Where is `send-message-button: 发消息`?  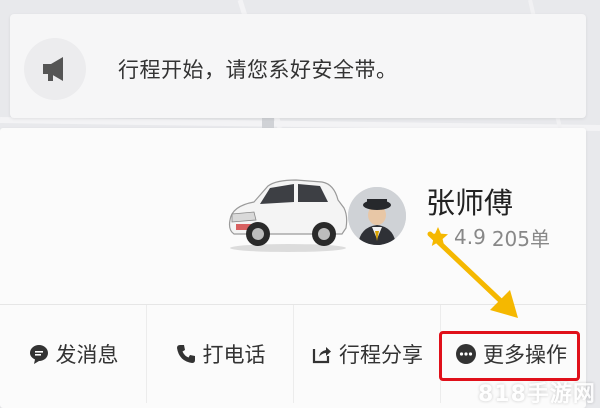 send-message-button: 发消息 is located at coordinates (73, 354).